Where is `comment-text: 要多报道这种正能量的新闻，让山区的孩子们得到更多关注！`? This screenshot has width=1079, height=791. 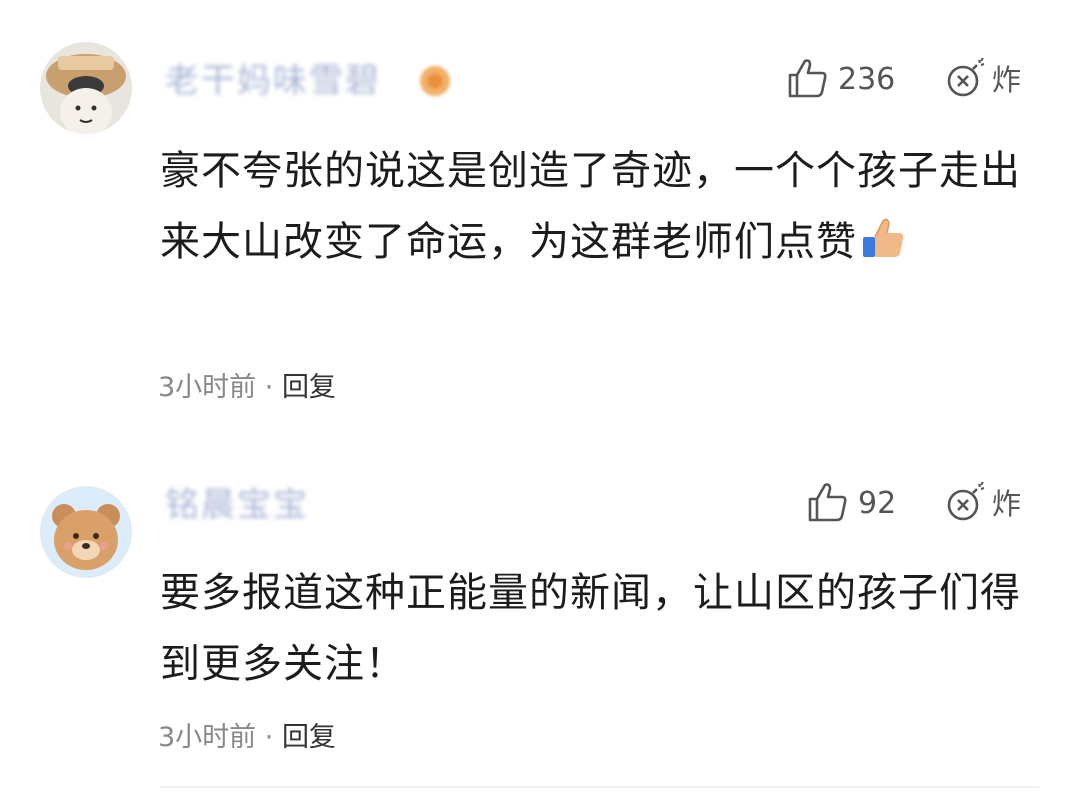 comment-text: 要多报道这种正能量的新闻，让山区的孩子们得到更多关注！ is located at coordinates (590, 628).